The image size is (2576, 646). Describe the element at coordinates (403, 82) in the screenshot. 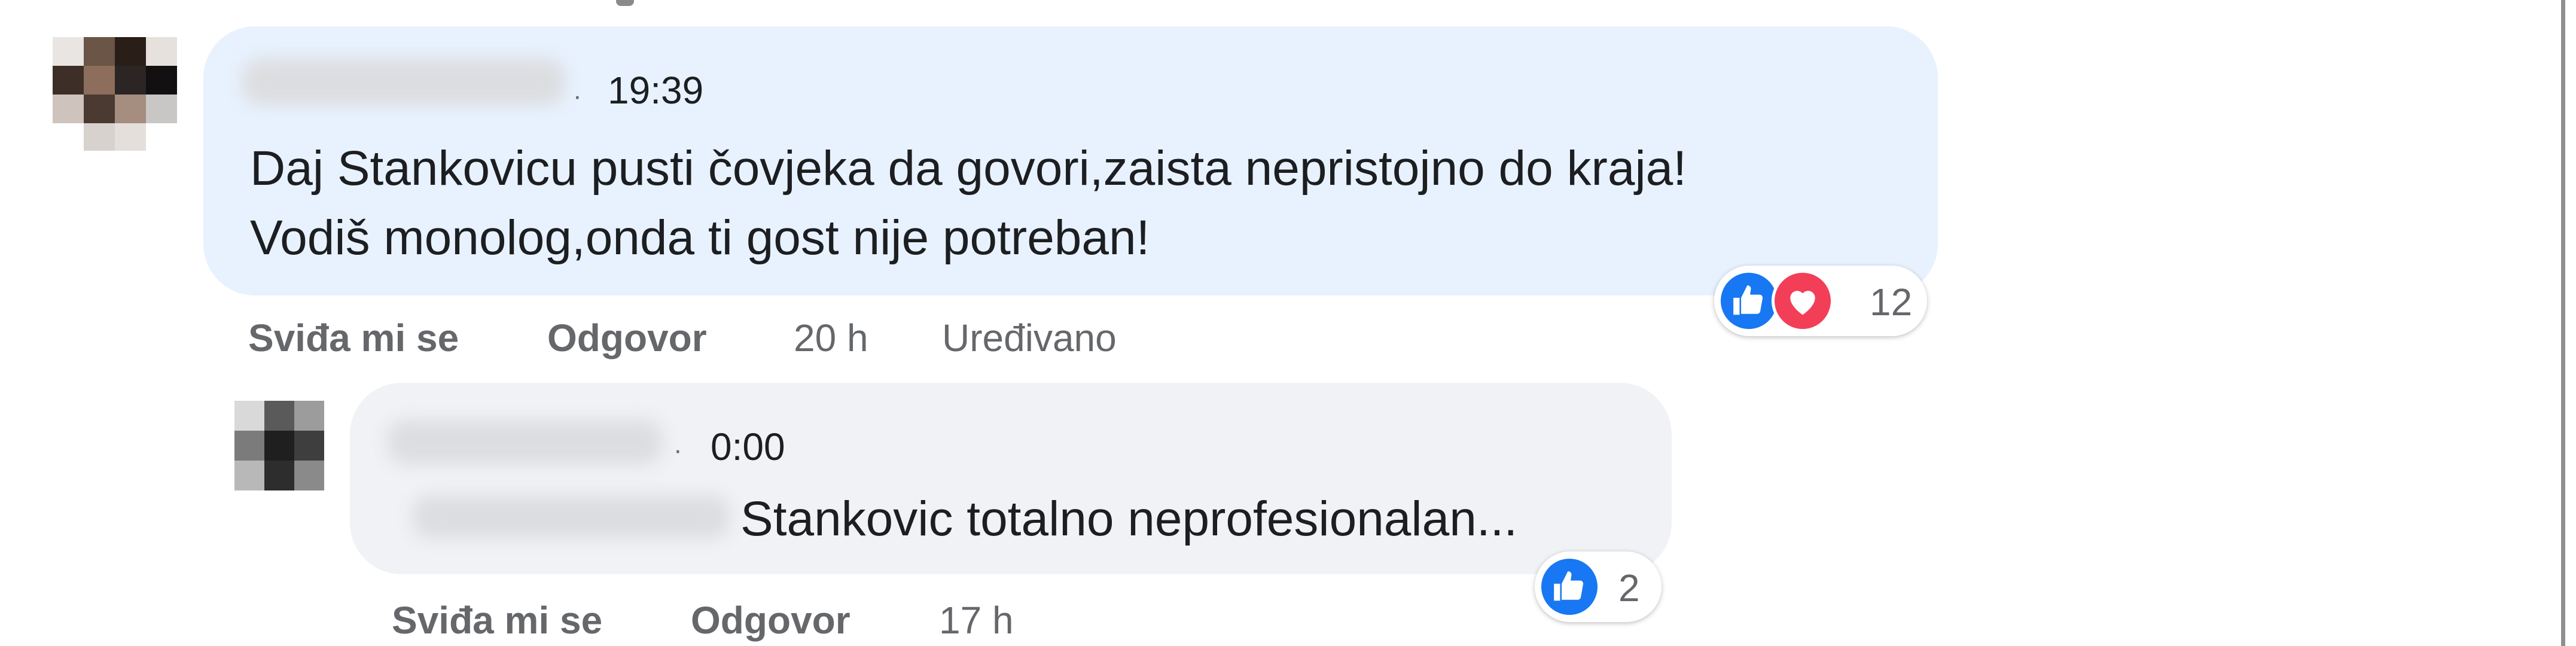

I see `comment-author-name-redacted` at that location.